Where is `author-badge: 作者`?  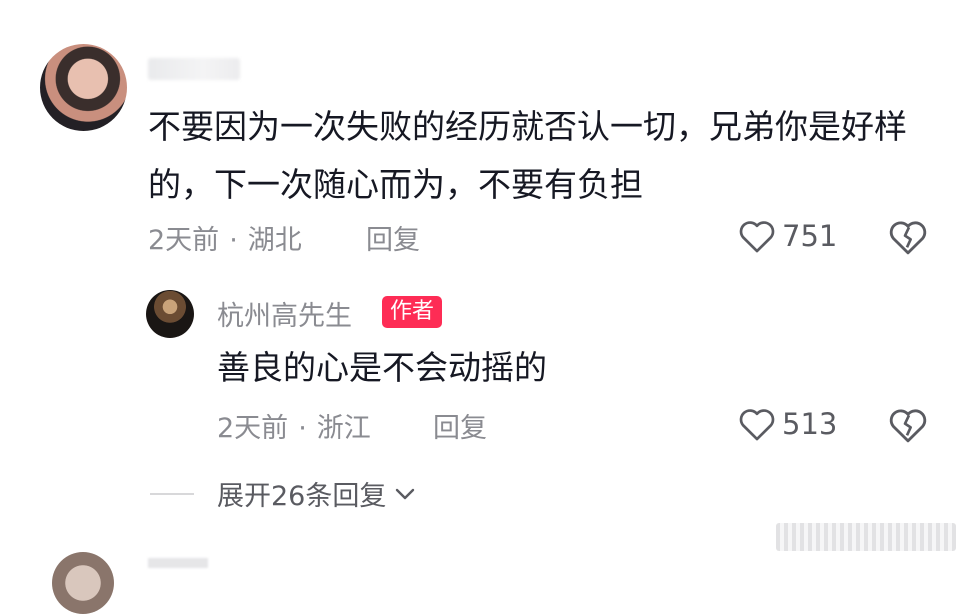
author-badge: 作者 is located at coordinates (412, 312).